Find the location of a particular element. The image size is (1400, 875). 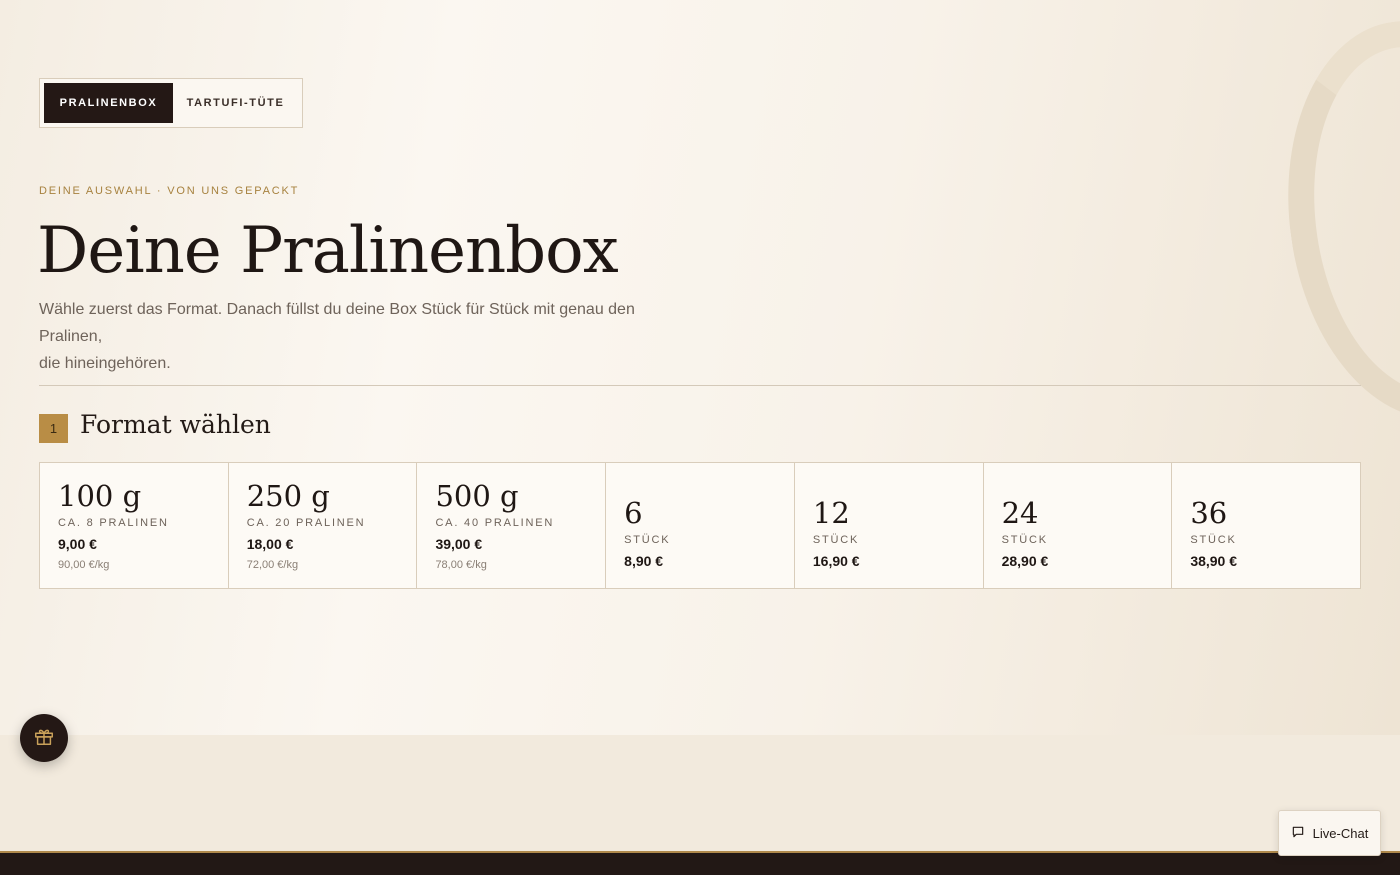

format-option-500g: 500 g CA. 40 PRALINEN 39,00 € 78,00 €/kg is located at coordinates (512, 525).